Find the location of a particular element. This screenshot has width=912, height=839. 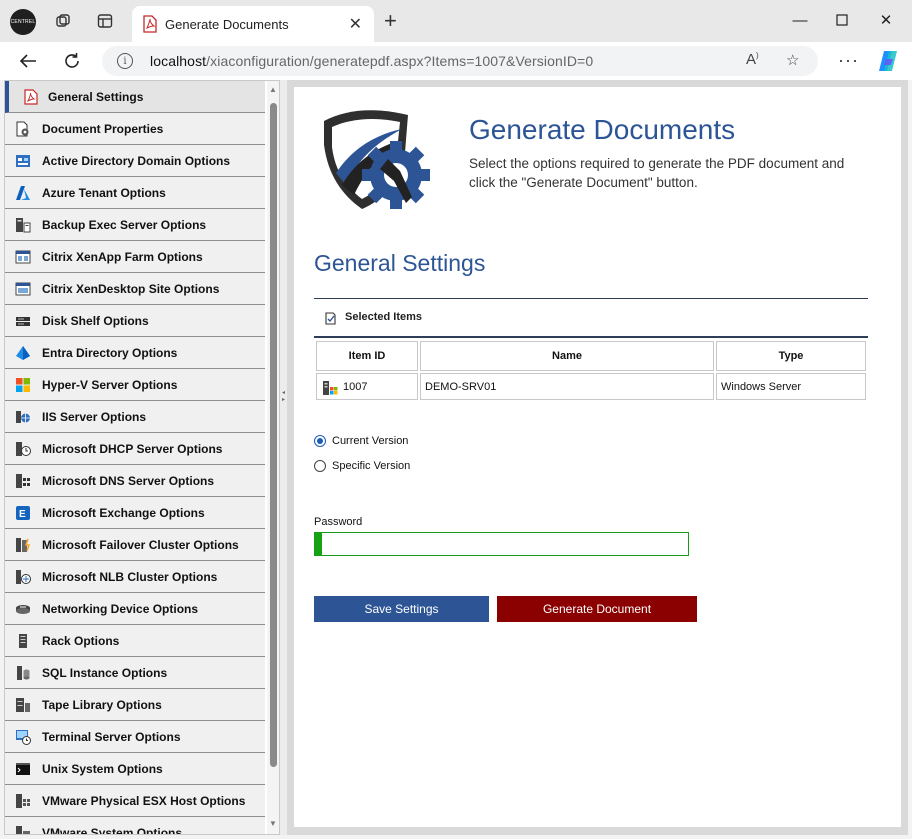

sidebar-item: Disk Shelf Options is located at coordinates (135, 321).